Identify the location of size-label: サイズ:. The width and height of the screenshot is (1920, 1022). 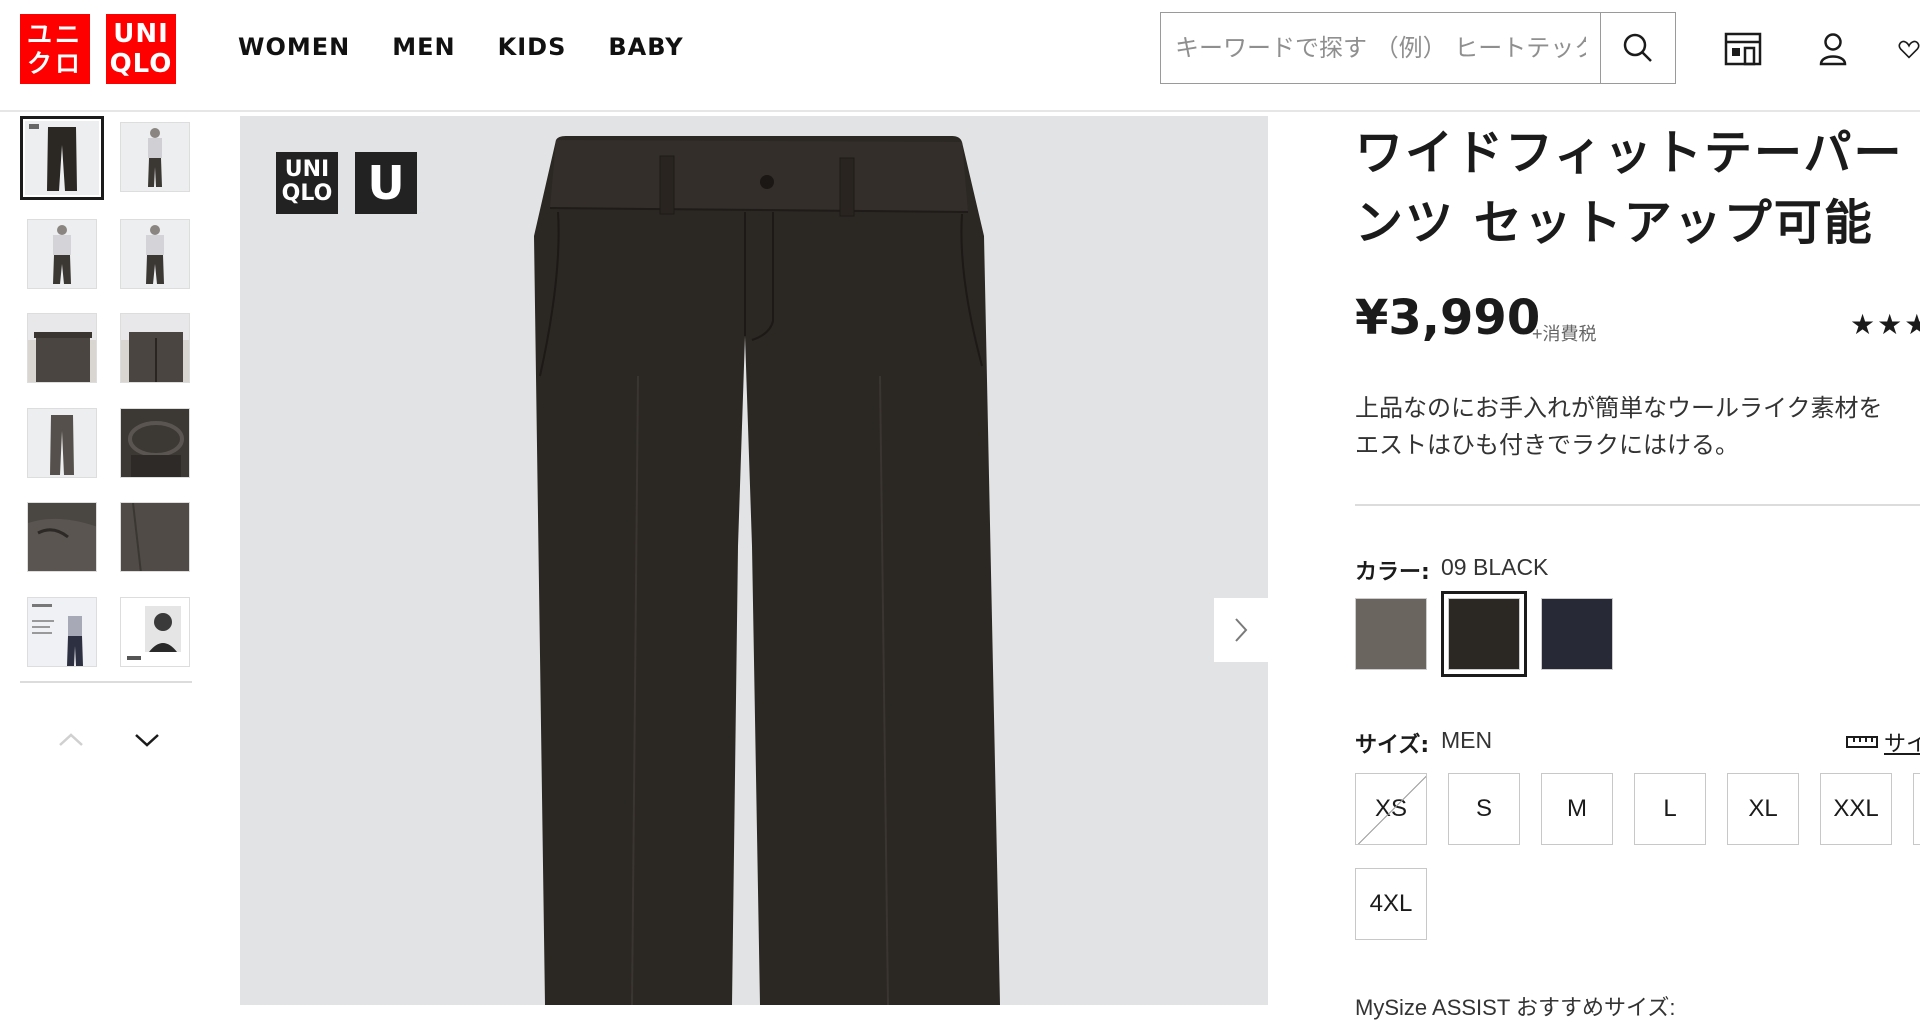
(1392, 745).